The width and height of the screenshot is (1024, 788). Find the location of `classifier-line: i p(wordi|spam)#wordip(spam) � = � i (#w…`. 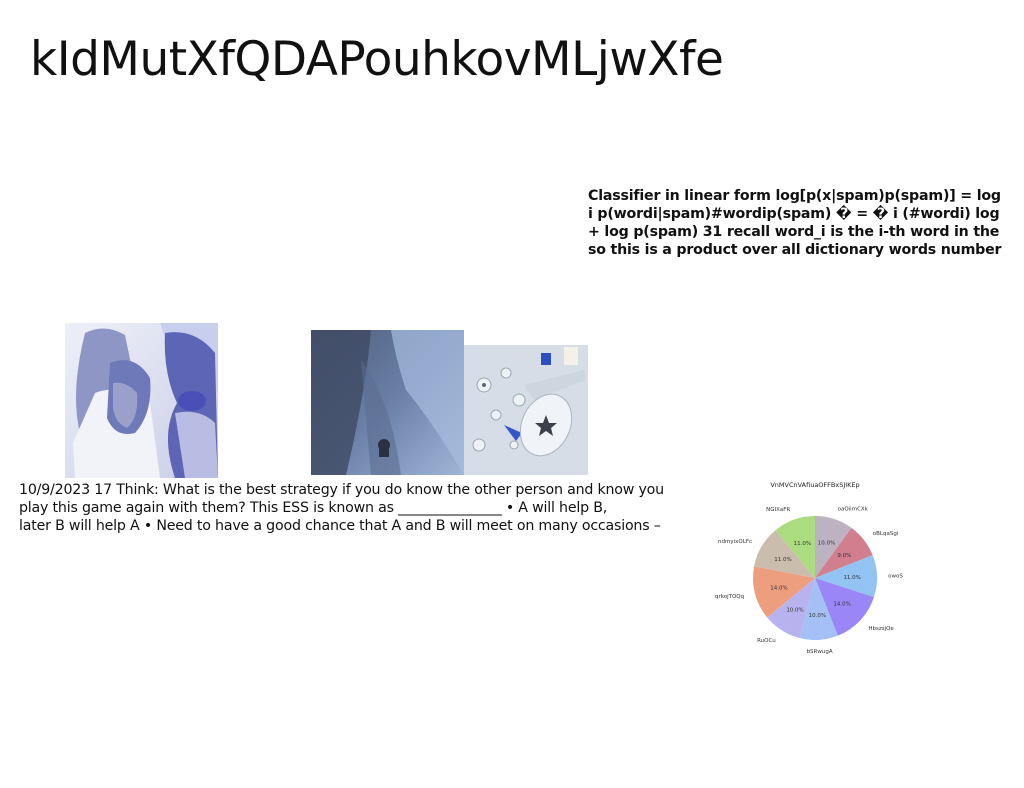

classifier-line: i p(wordi|spam)#wordip(spam) � = � i (#w… is located at coordinates (794, 214).